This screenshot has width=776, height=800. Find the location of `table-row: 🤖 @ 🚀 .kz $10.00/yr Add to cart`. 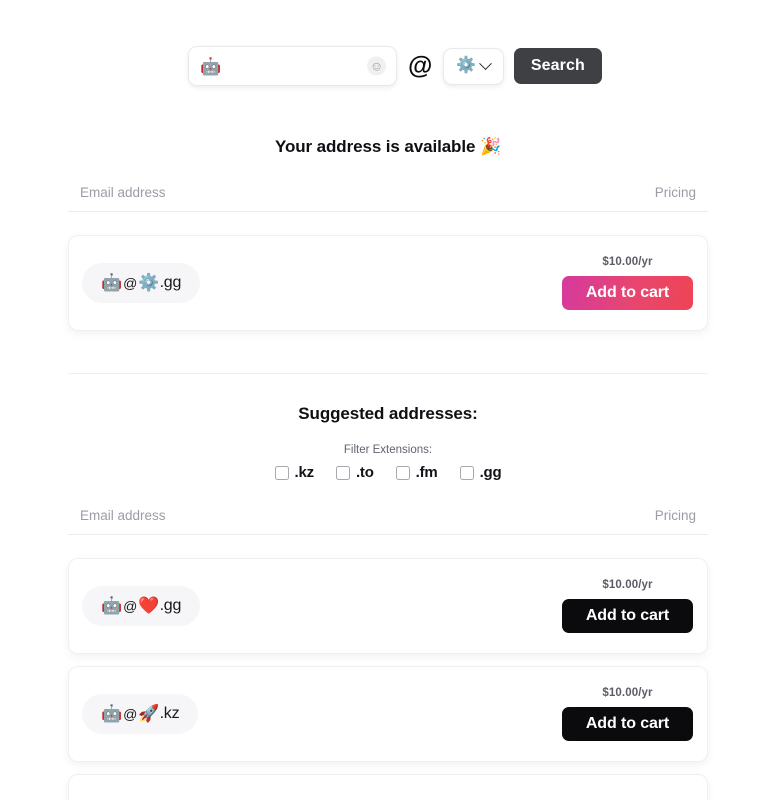

table-row: 🤖 @ 🚀 .kz $10.00/yr Add to cart is located at coordinates (388, 714).